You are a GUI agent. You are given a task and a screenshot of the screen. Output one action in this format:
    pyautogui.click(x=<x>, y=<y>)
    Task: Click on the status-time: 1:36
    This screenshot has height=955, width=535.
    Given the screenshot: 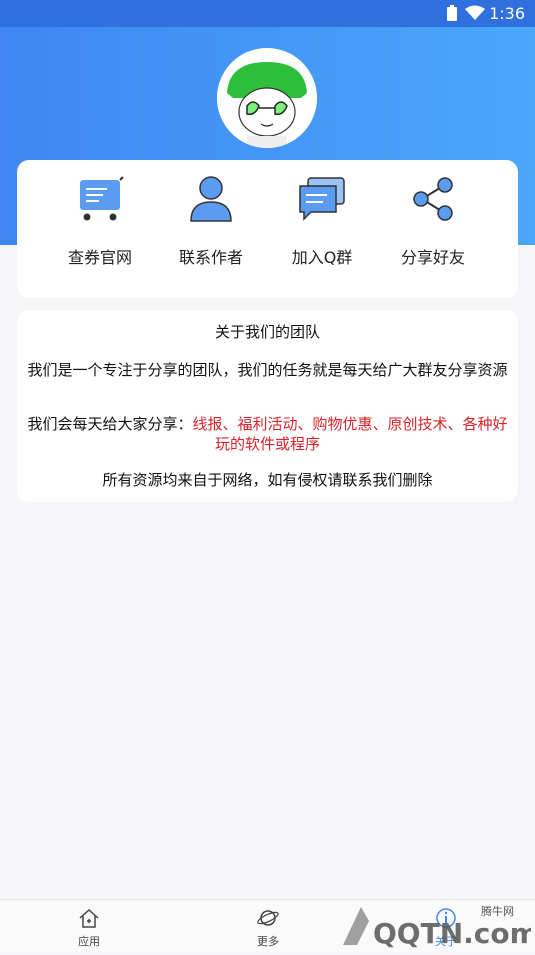 What is the action you would take?
    pyautogui.click(x=507, y=13)
    